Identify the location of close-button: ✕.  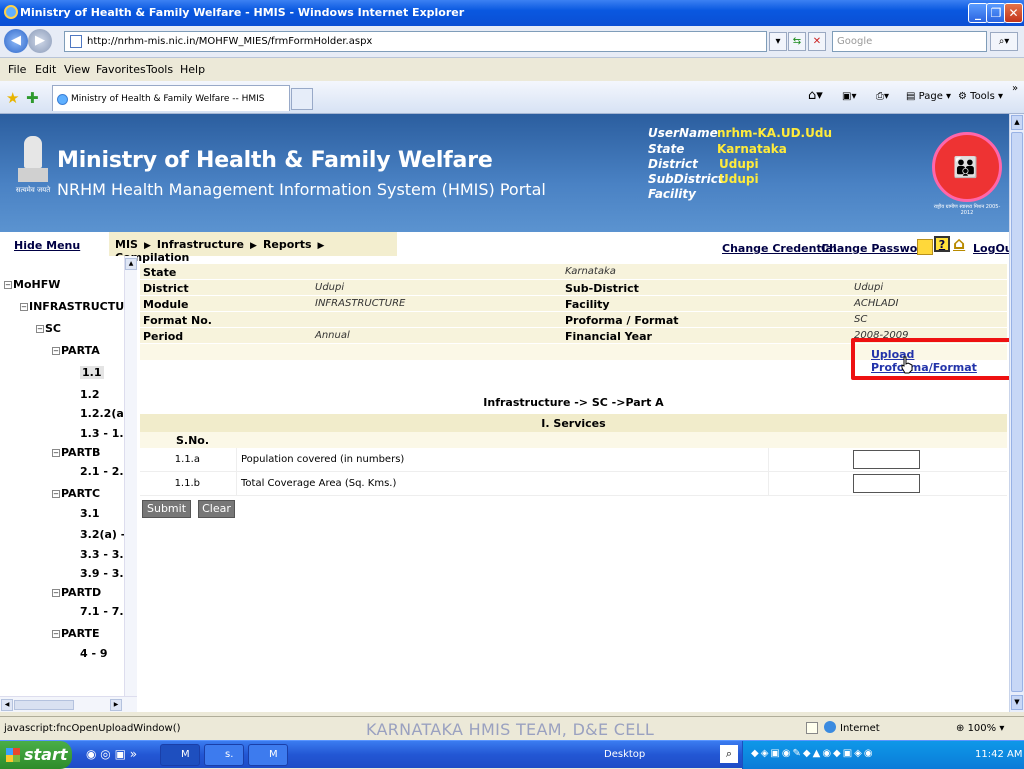
(1013, 13).